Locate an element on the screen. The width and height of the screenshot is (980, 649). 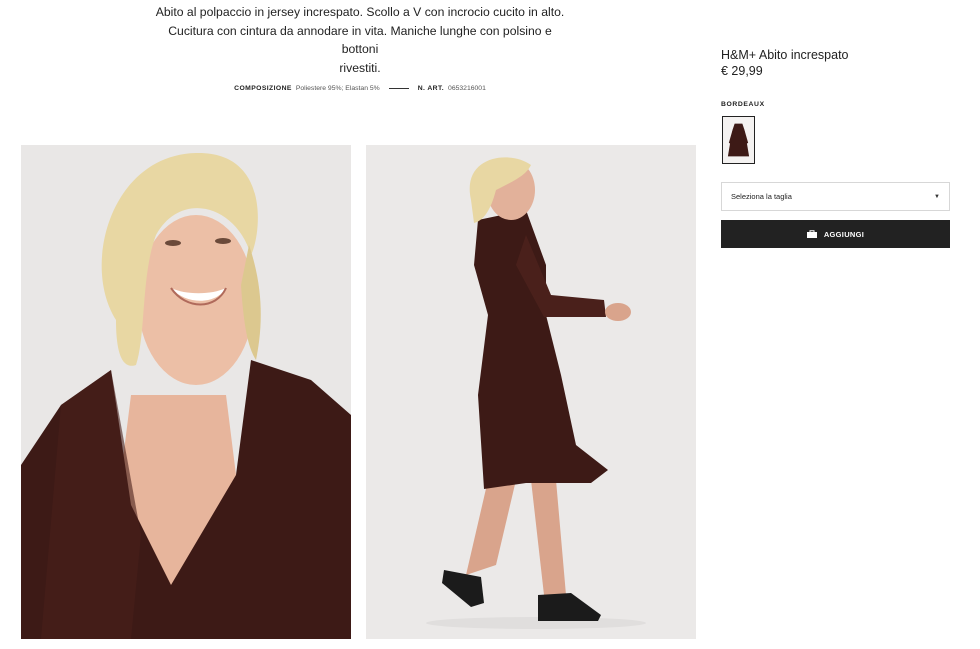
add-to-bag-button: AGGIUNGI is located at coordinates (835, 234).